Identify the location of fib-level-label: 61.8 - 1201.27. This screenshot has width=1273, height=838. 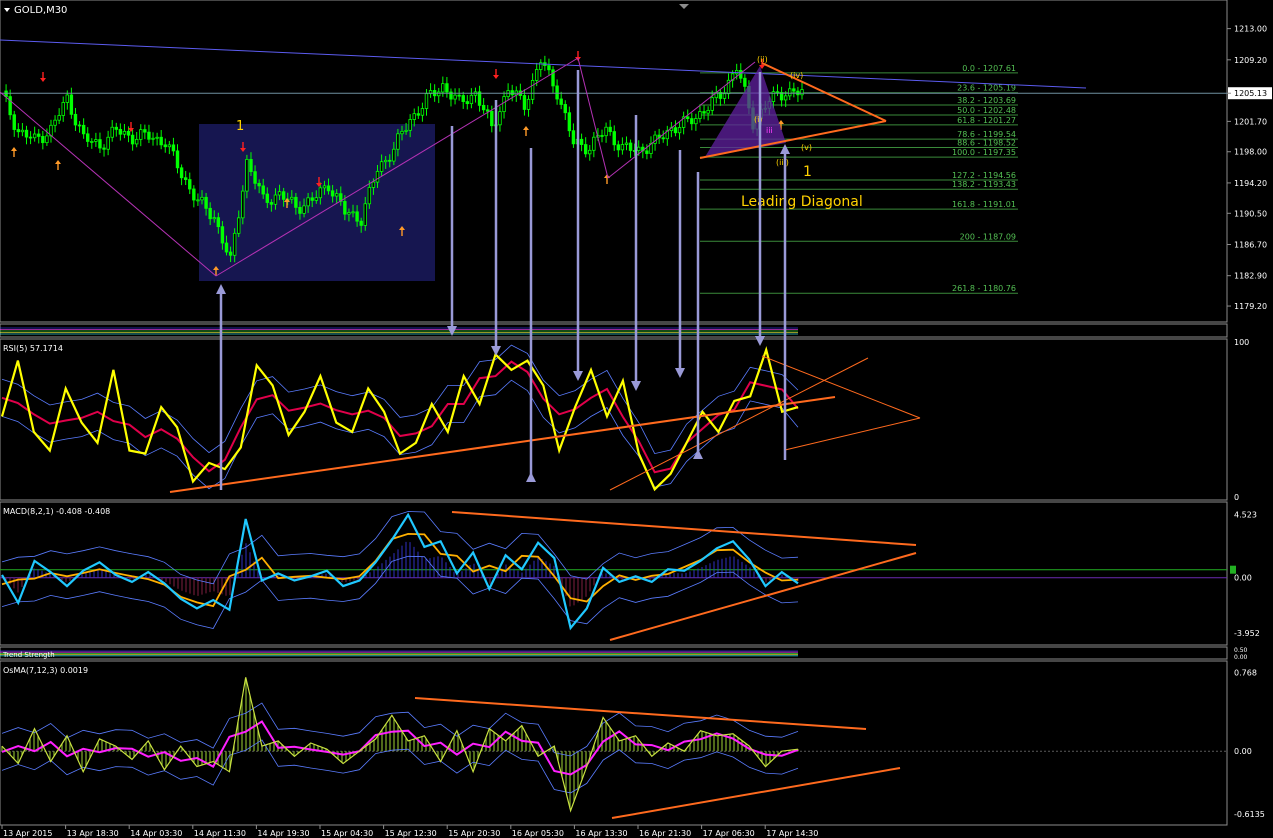
(986, 120).